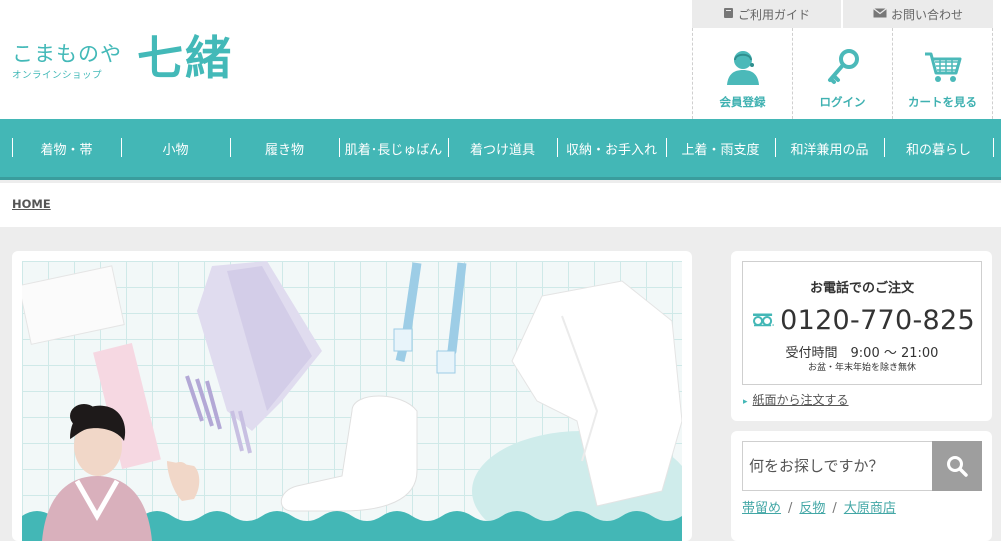 This screenshot has height=541, width=1001. I want to click on cart-label: カートを見る, so click(942, 102).